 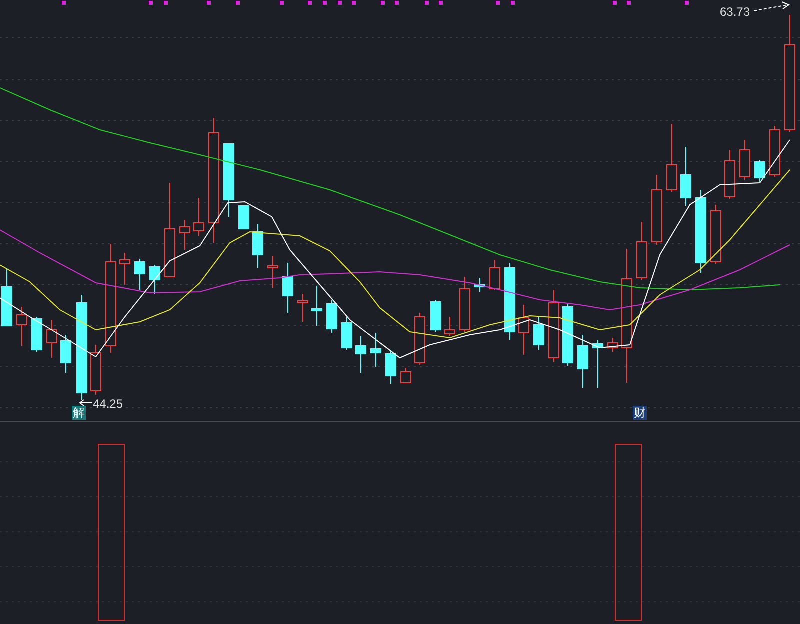 What do you see at coordinates (640, 413) in the screenshot?
I see `signal-marker: 财` at bounding box center [640, 413].